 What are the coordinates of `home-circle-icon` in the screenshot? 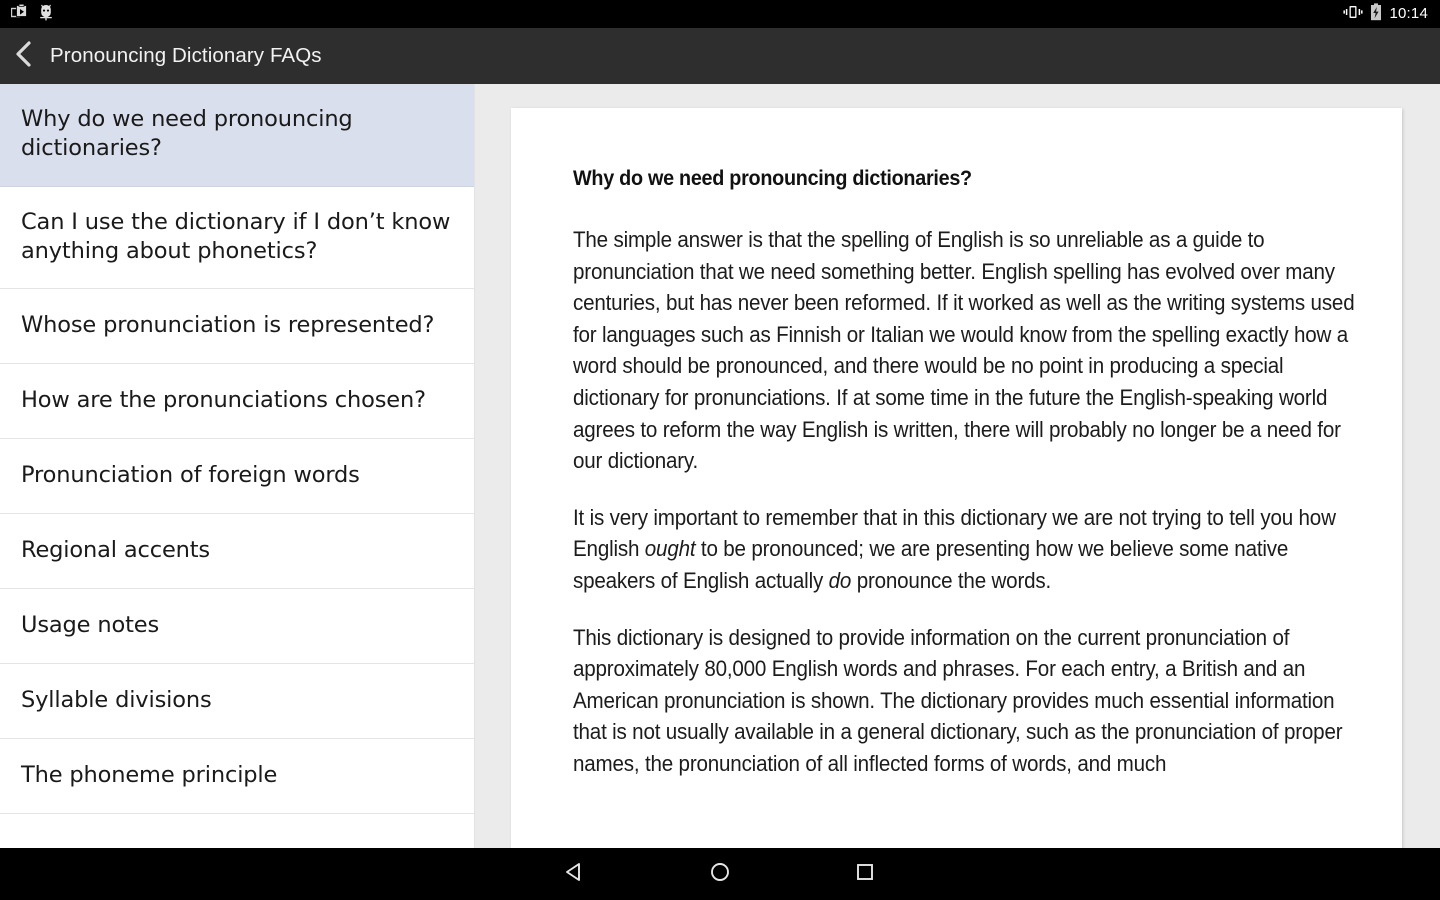 It's located at (720, 874).